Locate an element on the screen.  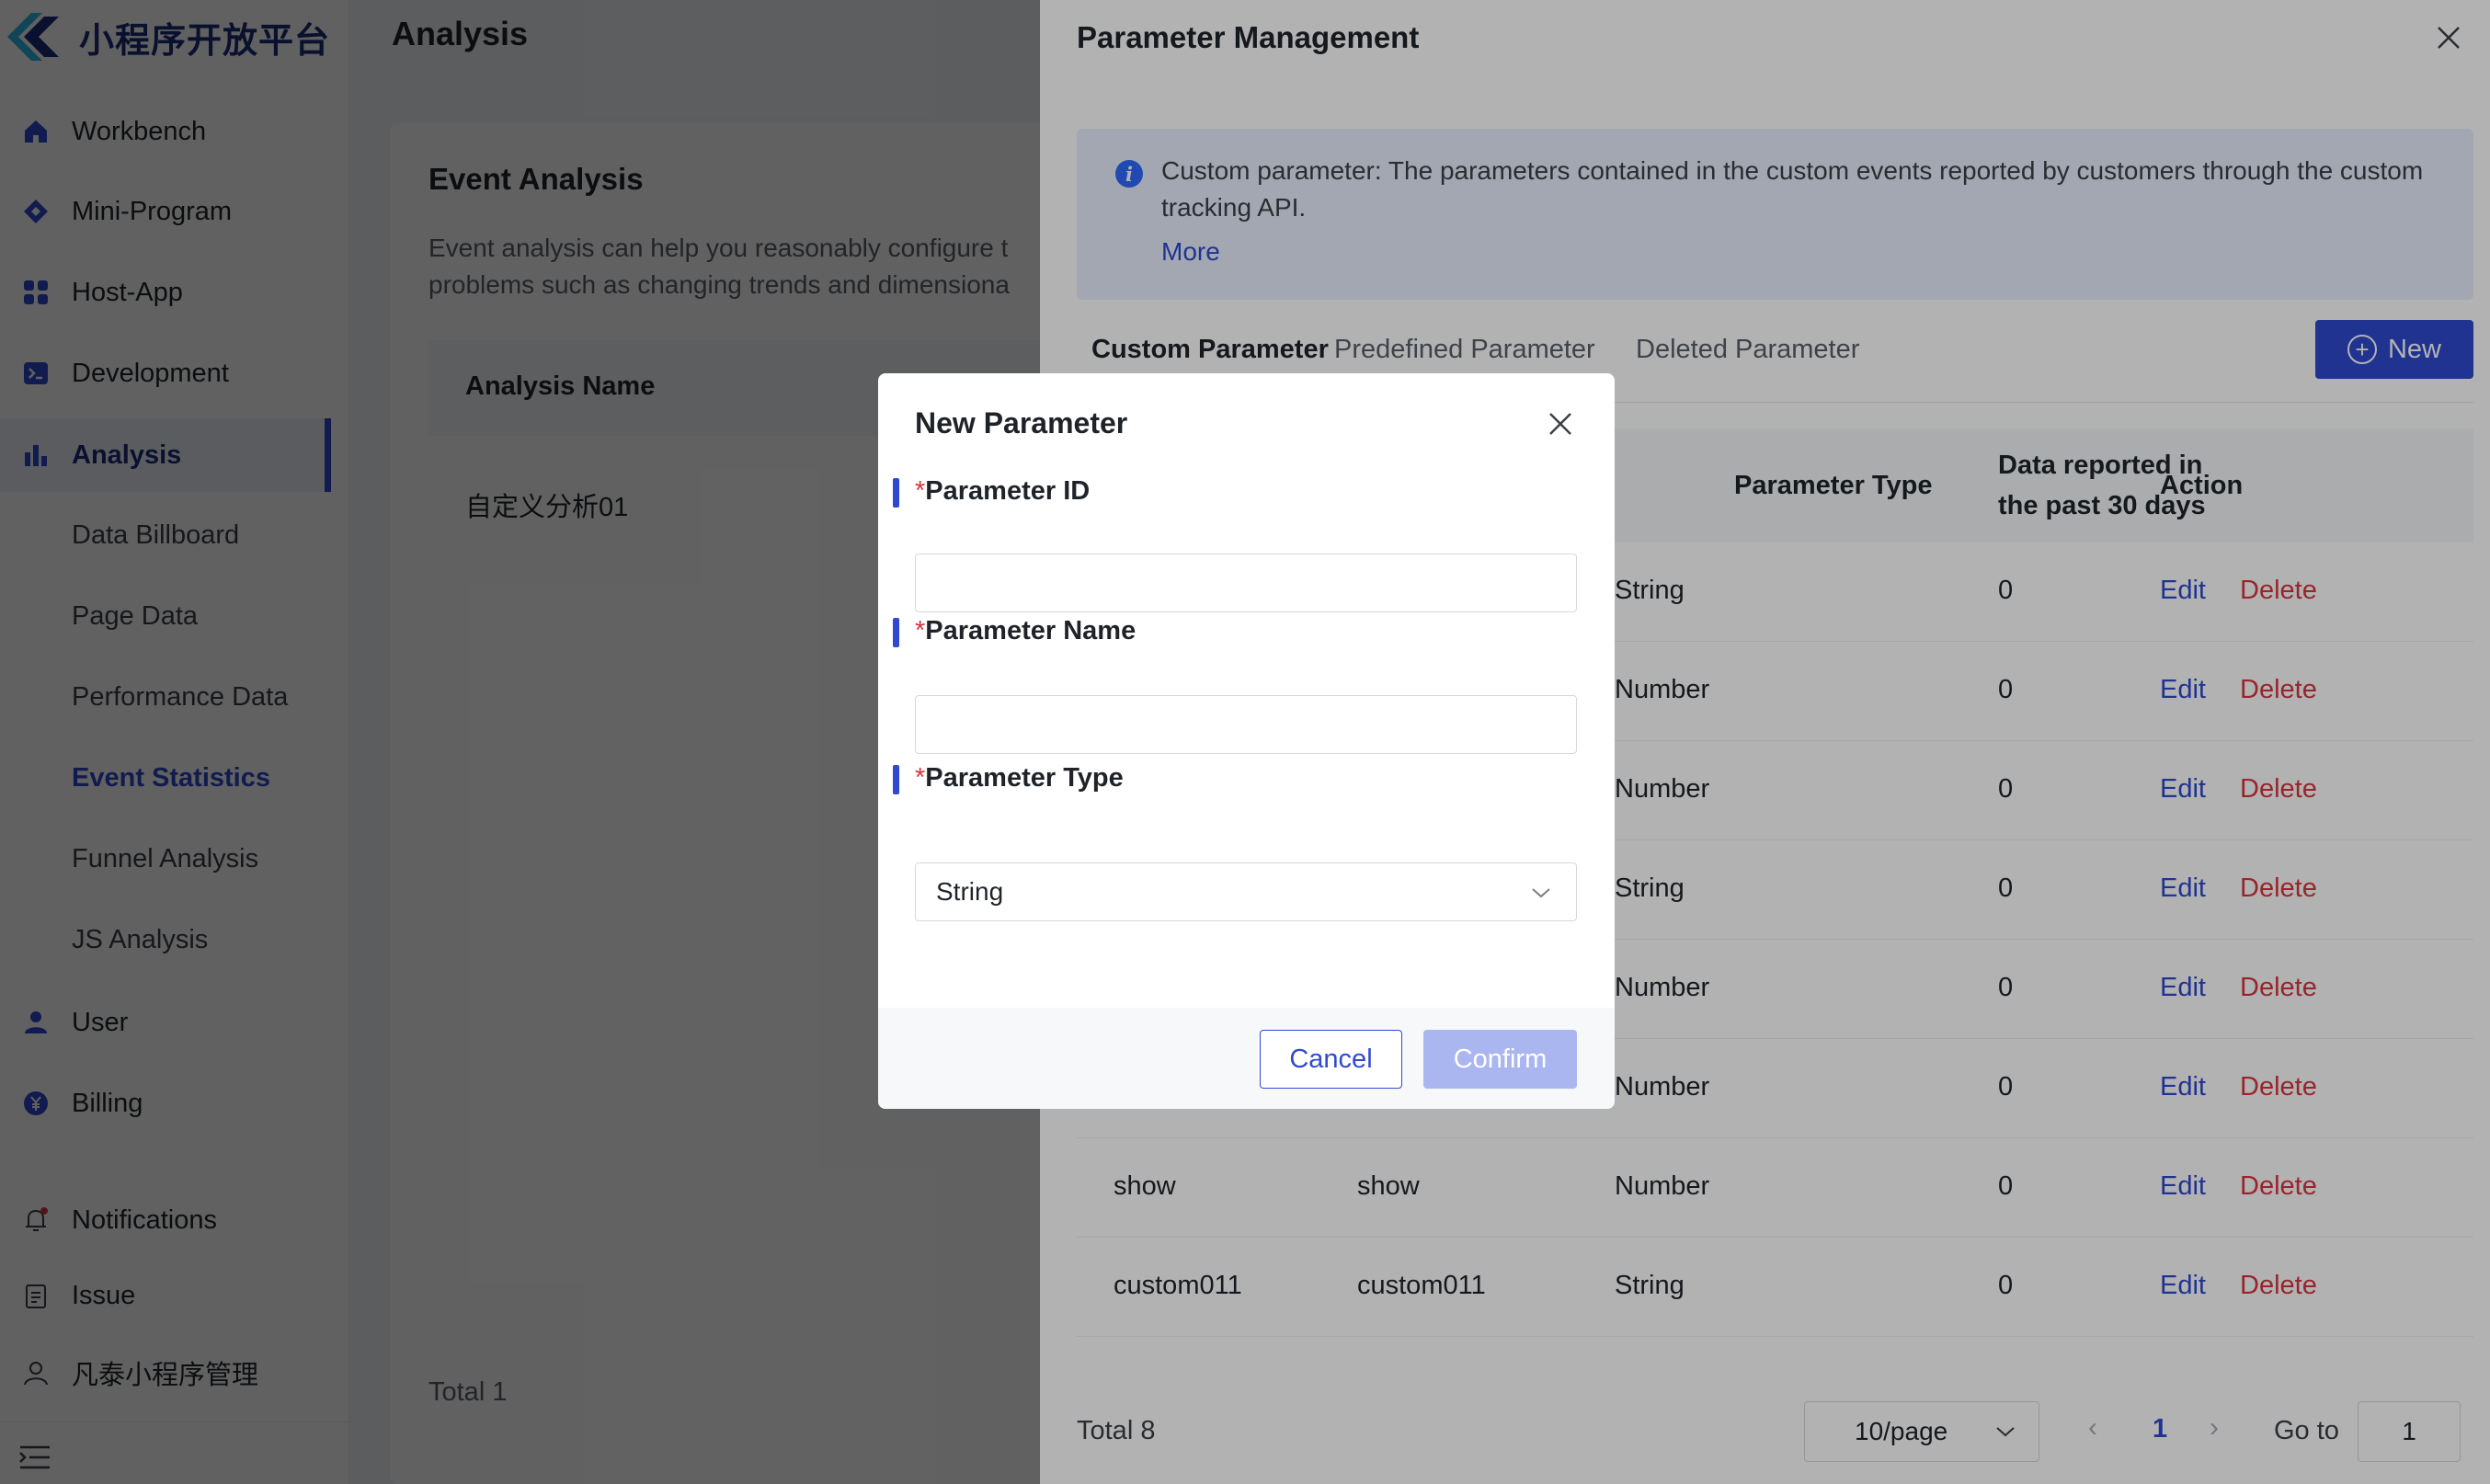
label-text: Parameter Type is located at coordinates (1024, 778).